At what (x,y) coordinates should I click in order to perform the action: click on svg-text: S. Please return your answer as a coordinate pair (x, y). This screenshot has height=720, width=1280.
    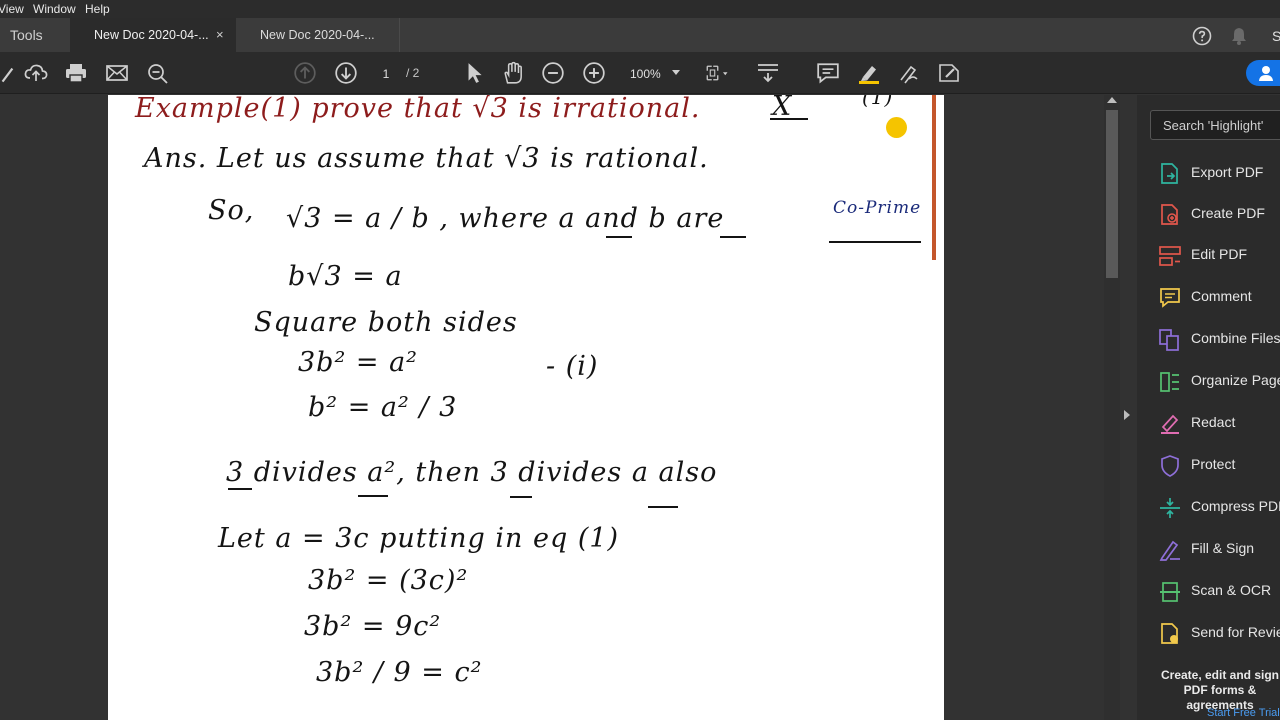
    Looking at the image, I should click on (1276, 36).